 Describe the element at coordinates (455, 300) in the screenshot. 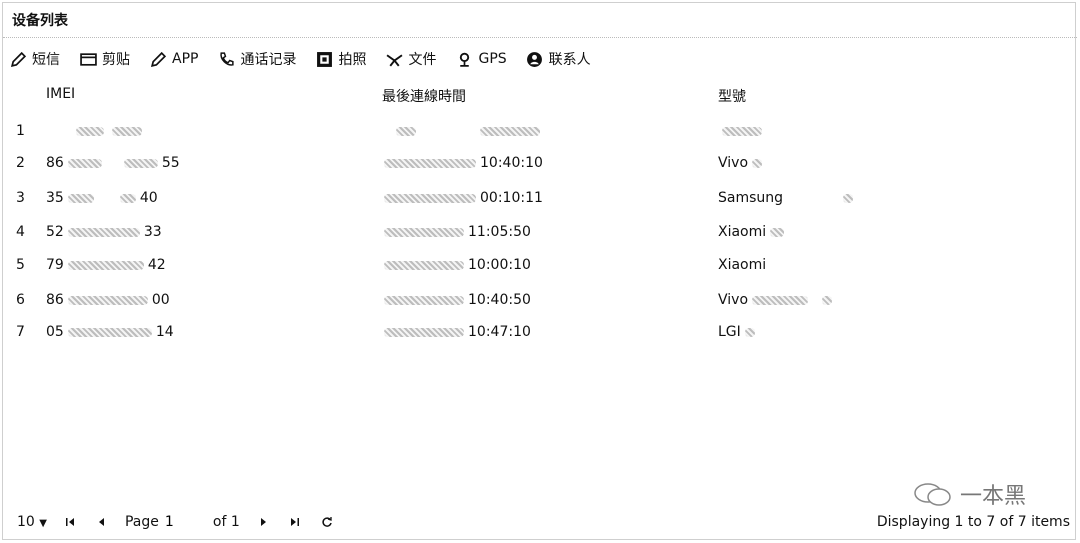

I see `last-connection-cell: 10:40:50` at that location.